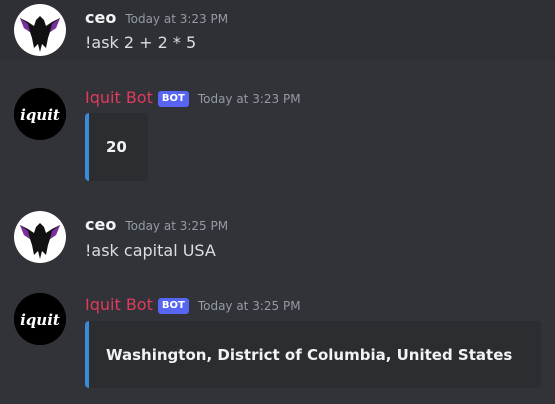  I want to click on message-header: Iquit Bot BOT Today at 3:25 PM, so click(193, 305).